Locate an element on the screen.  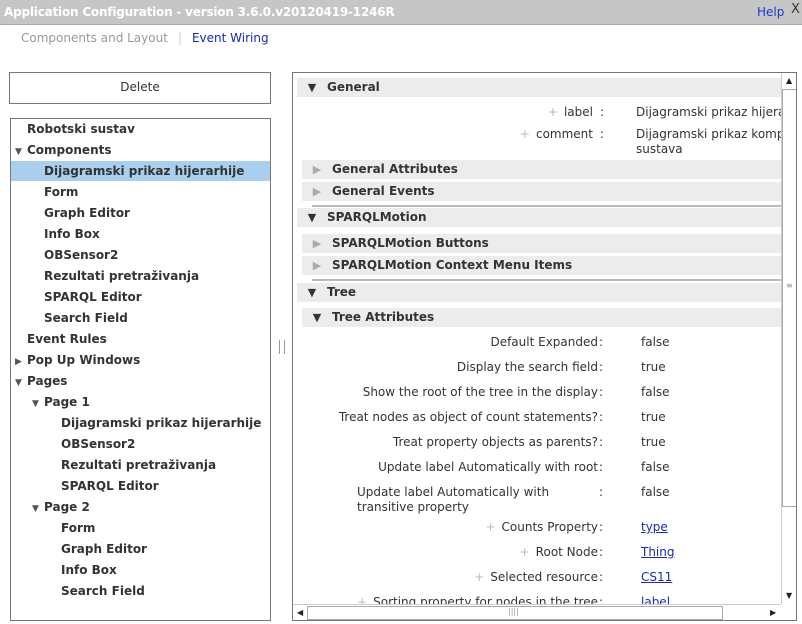
splitter-handle is located at coordinates (282, 347).